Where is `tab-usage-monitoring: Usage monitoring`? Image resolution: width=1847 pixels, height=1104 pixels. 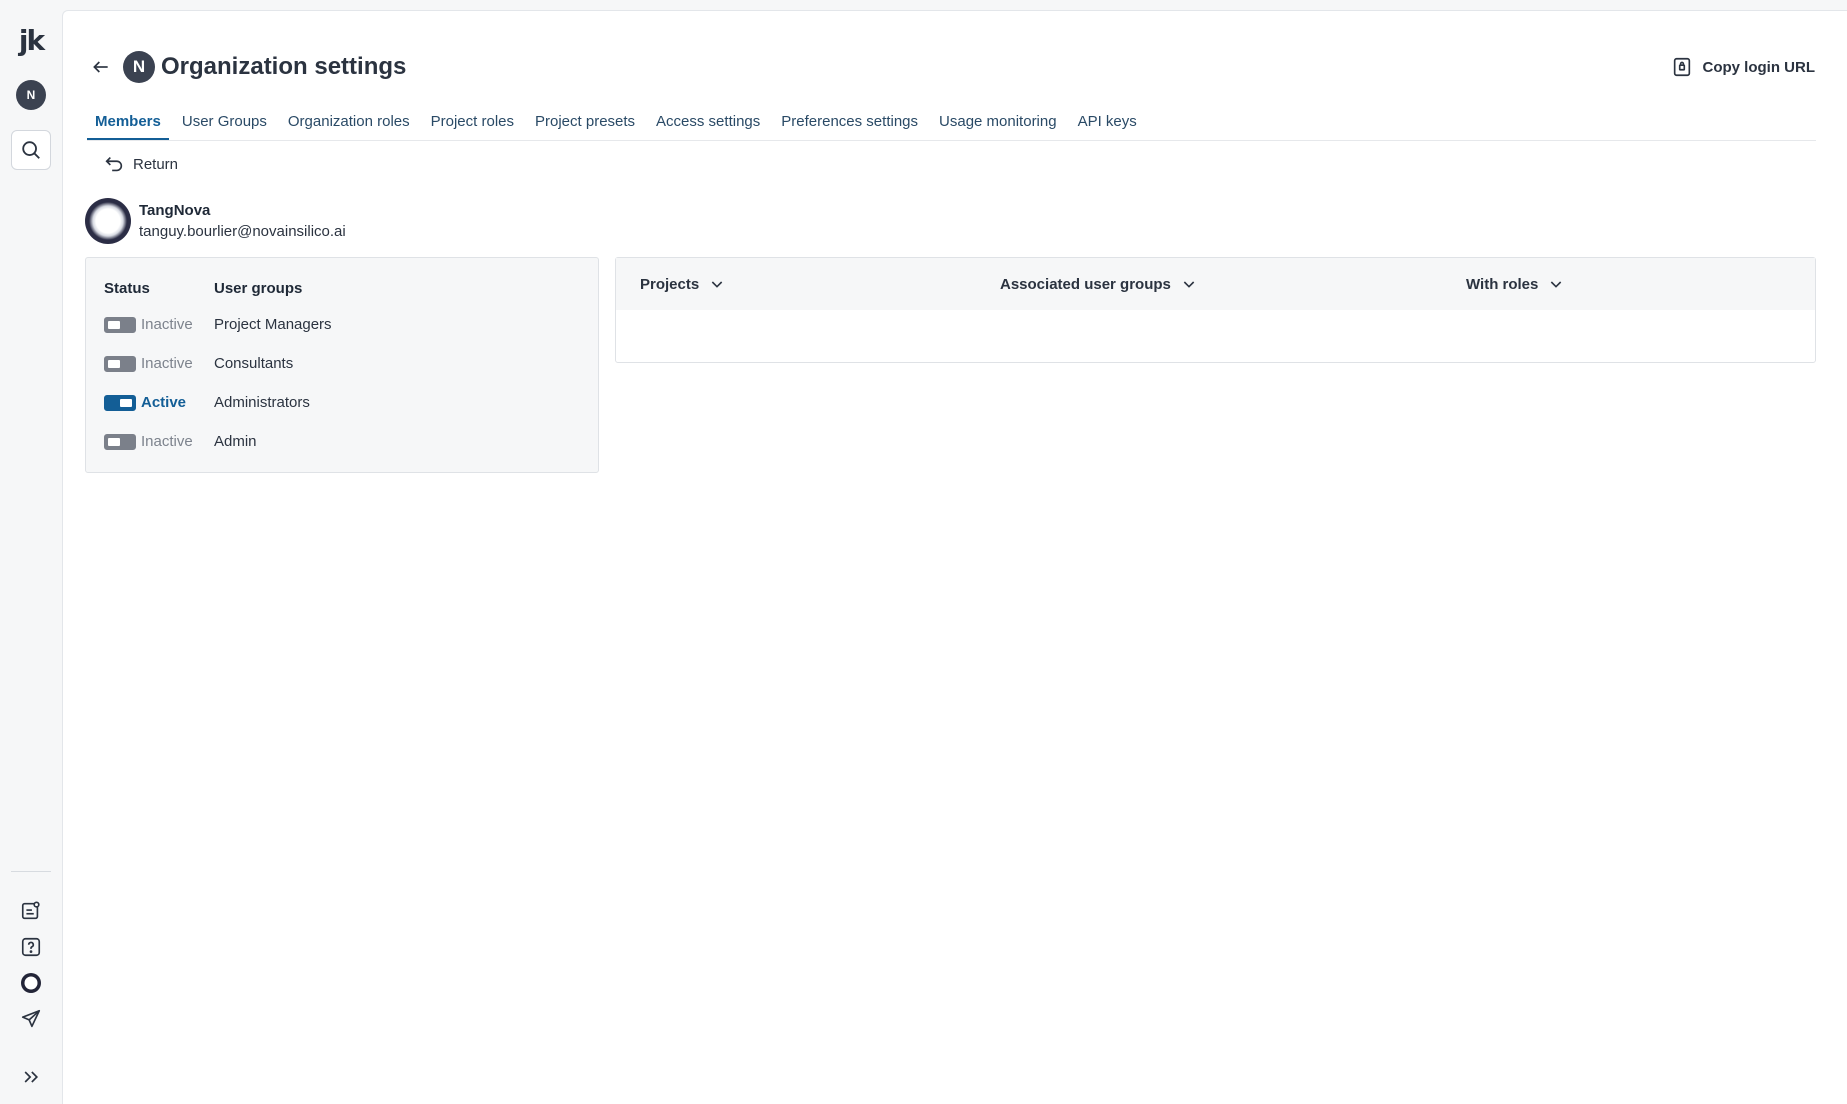 tab-usage-monitoring: Usage monitoring is located at coordinates (998, 126).